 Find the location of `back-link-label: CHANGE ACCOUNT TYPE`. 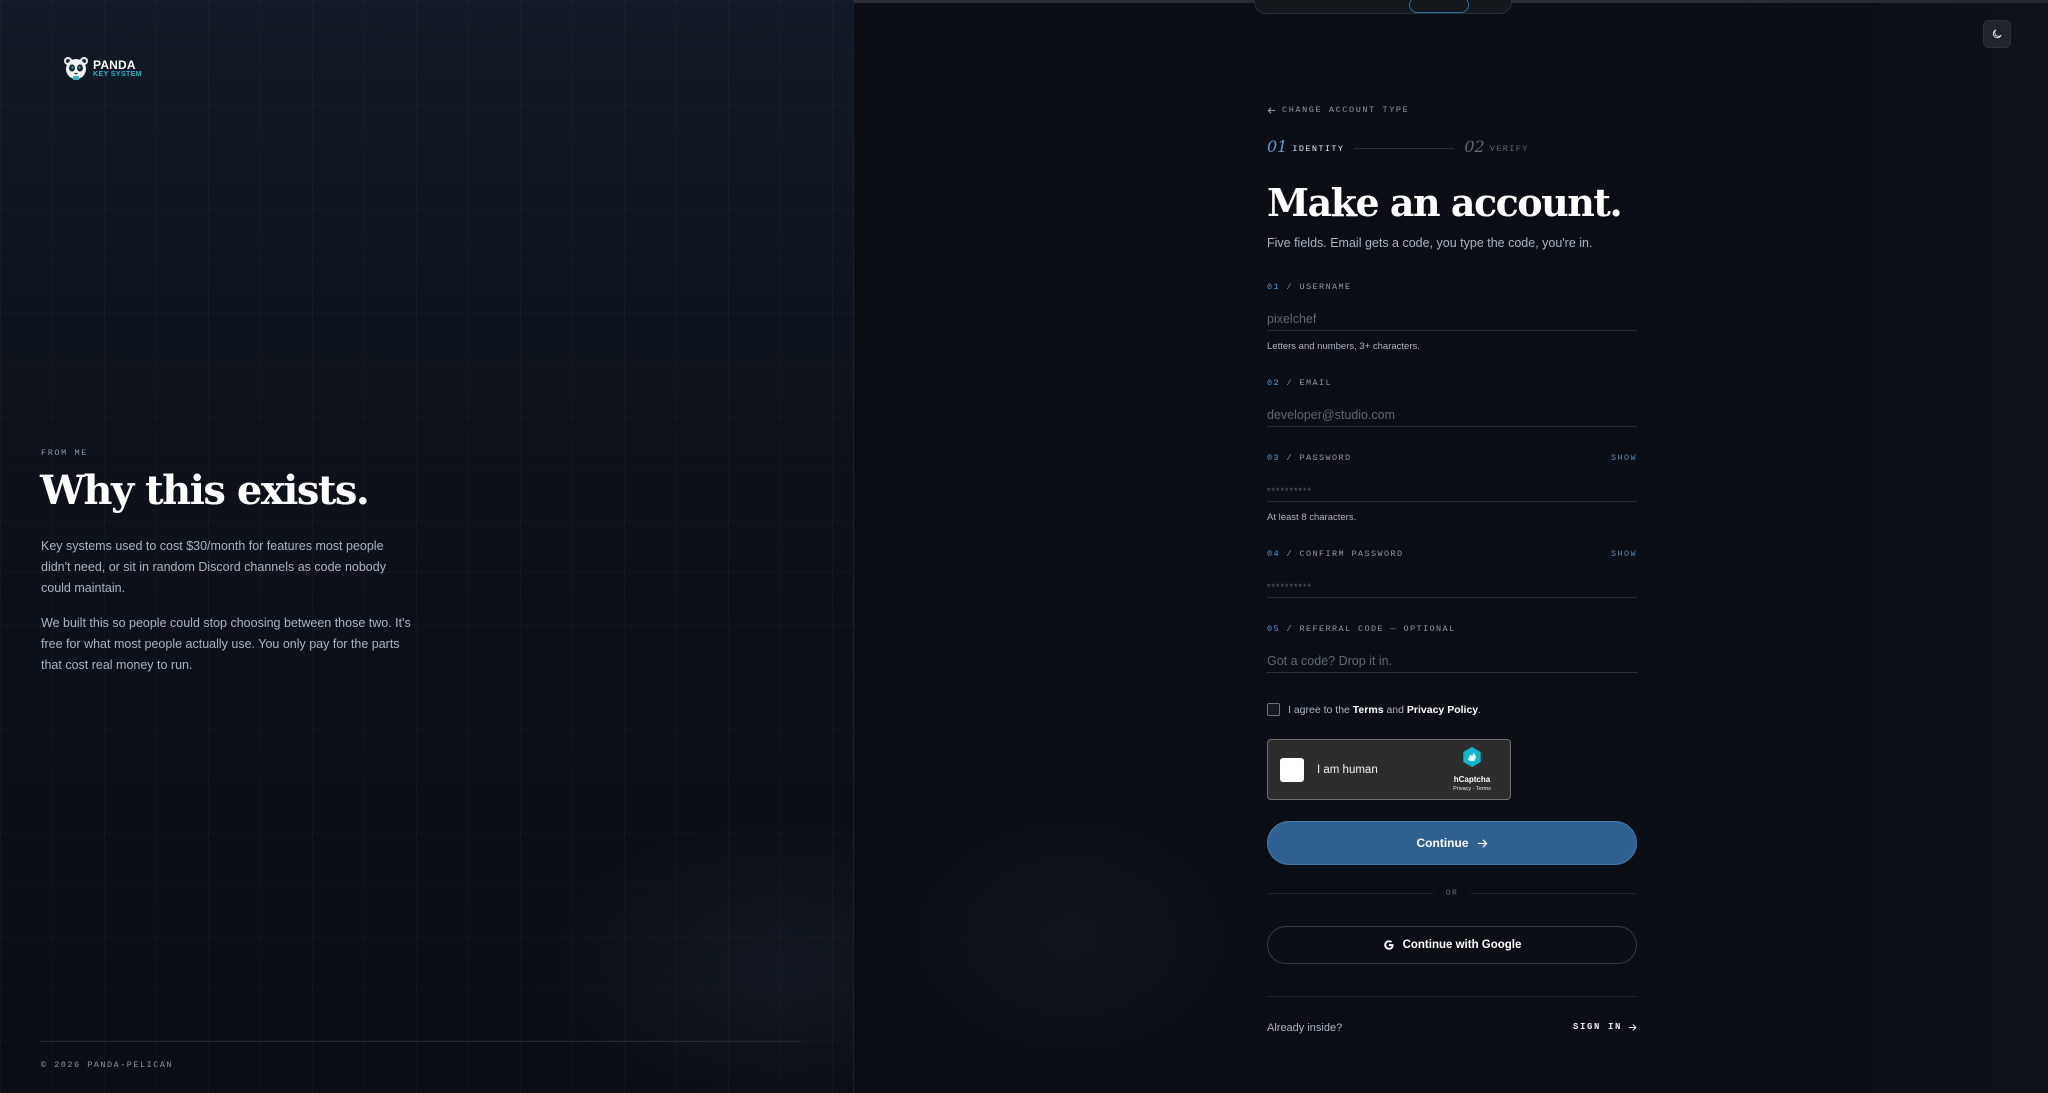

back-link-label: CHANGE ACCOUNT TYPE is located at coordinates (1346, 110).